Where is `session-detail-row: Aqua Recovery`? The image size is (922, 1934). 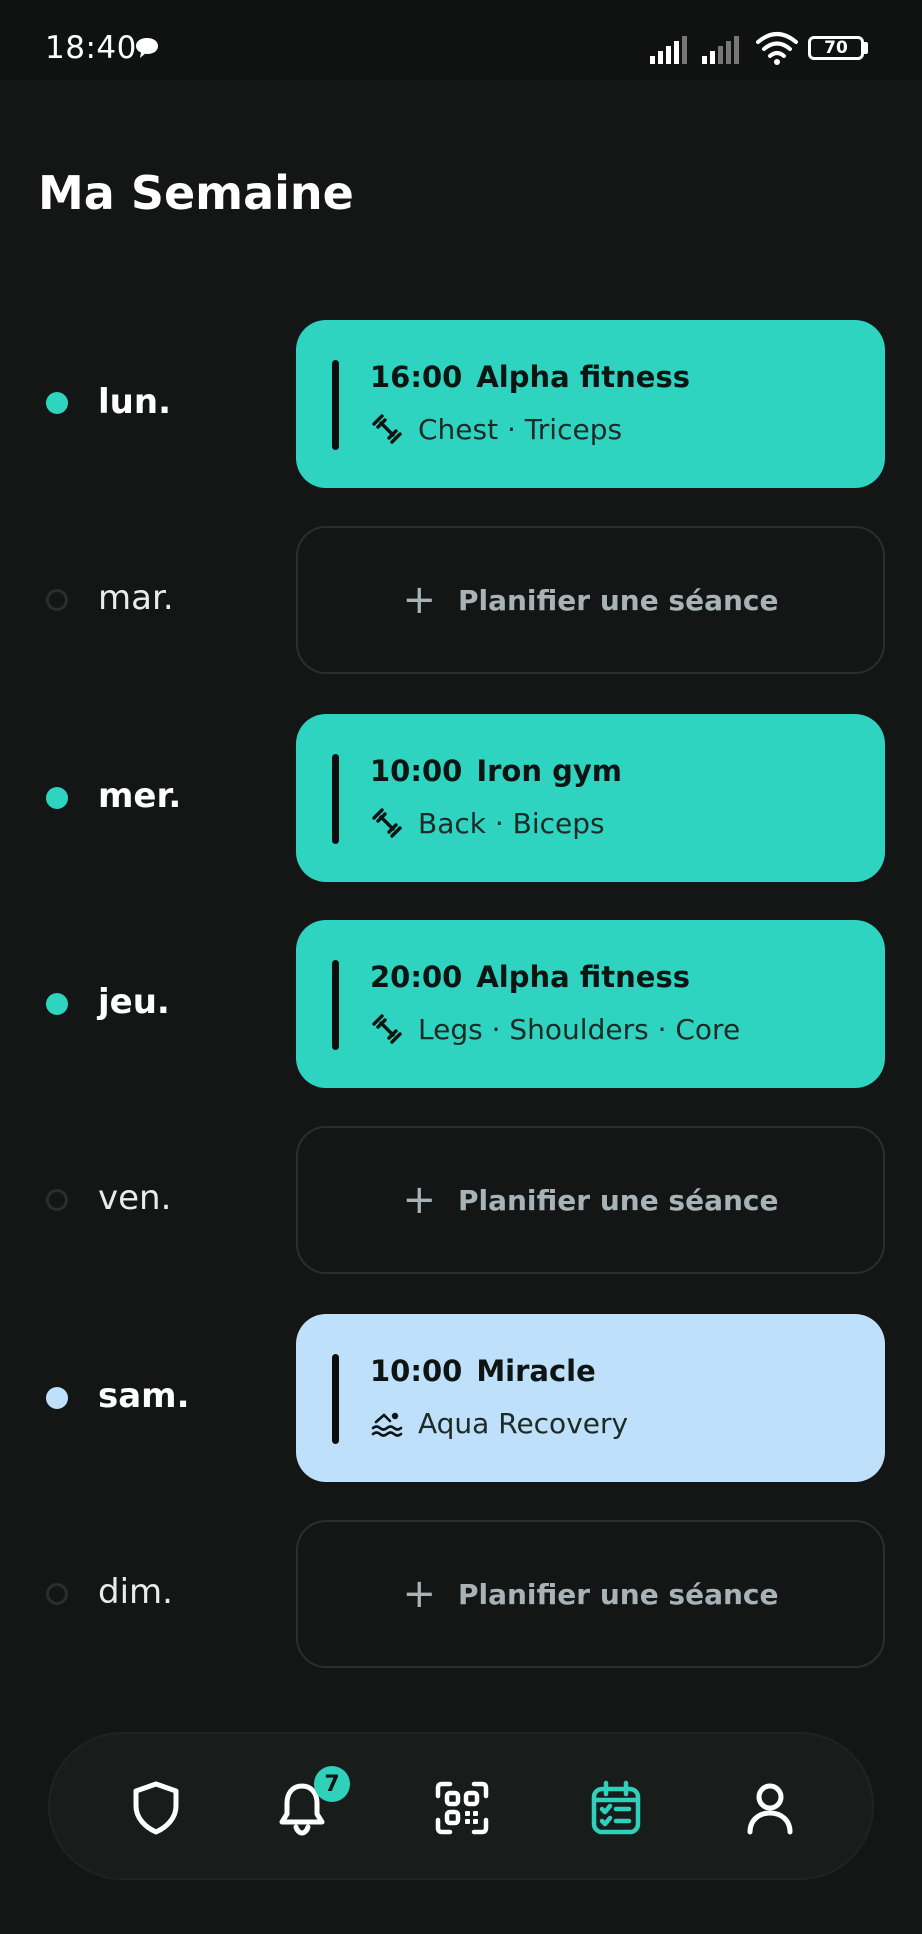
session-detail-row: Aqua Recovery is located at coordinates (499, 1423).